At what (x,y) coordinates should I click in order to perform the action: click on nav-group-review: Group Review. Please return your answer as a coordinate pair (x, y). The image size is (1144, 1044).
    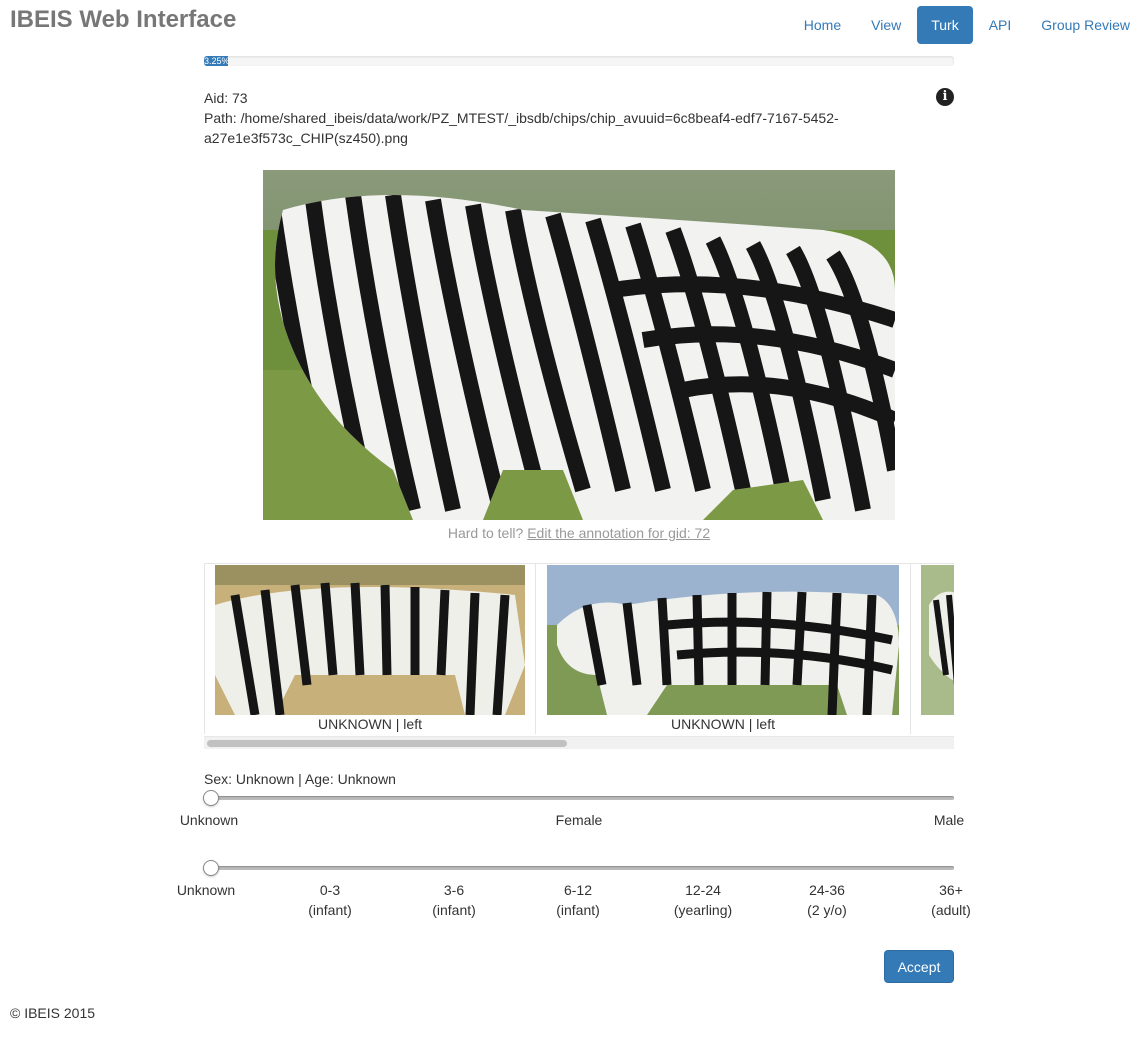
    Looking at the image, I should click on (1085, 25).